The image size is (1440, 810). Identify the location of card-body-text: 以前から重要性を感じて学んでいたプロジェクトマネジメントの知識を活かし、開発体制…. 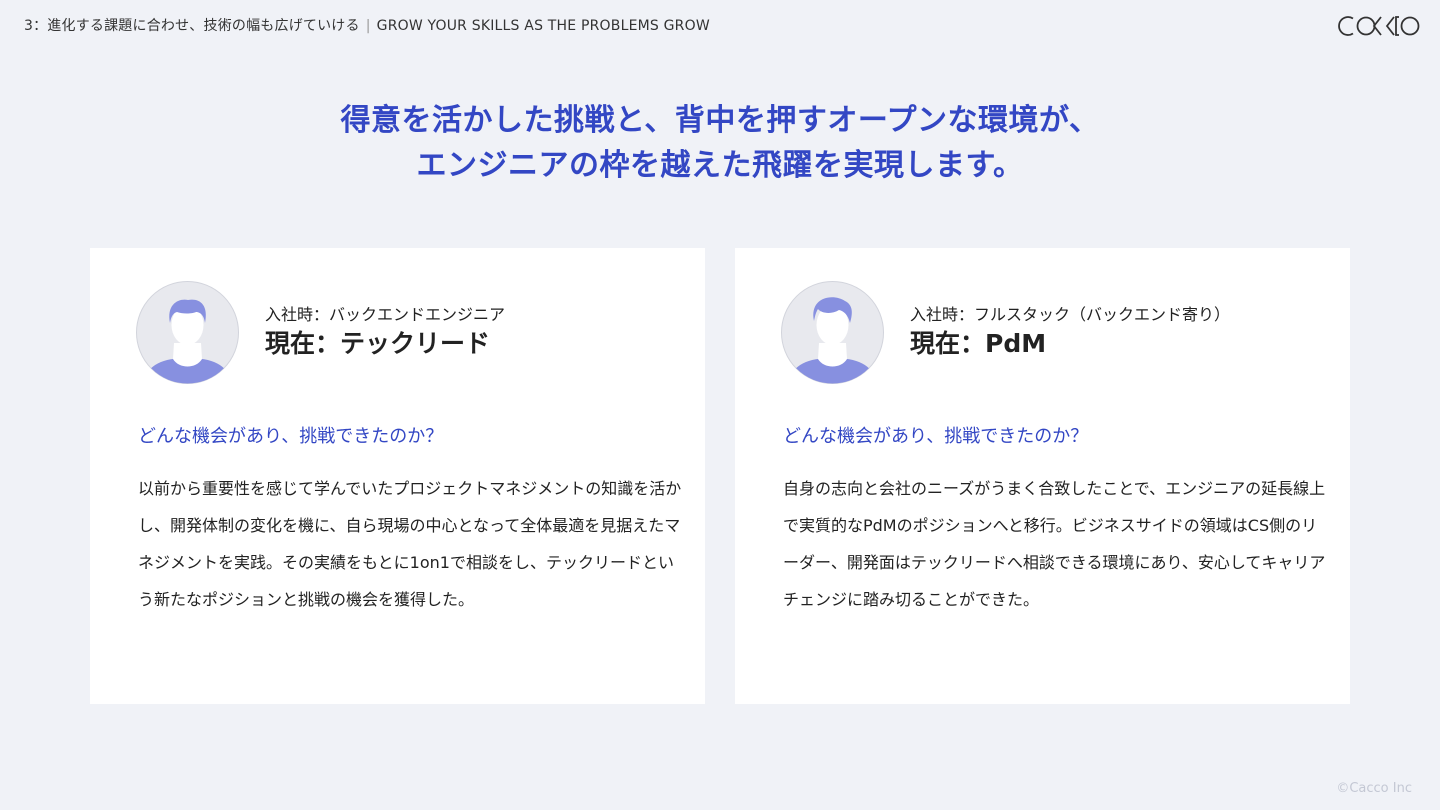
(410, 544).